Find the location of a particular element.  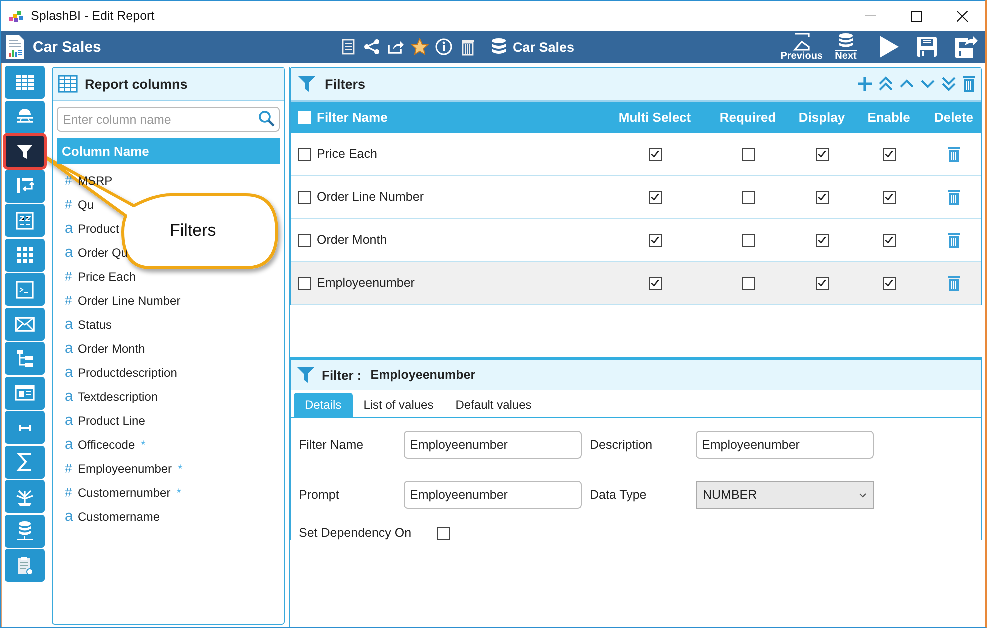

minimize-icon is located at coordinates (870, 16).